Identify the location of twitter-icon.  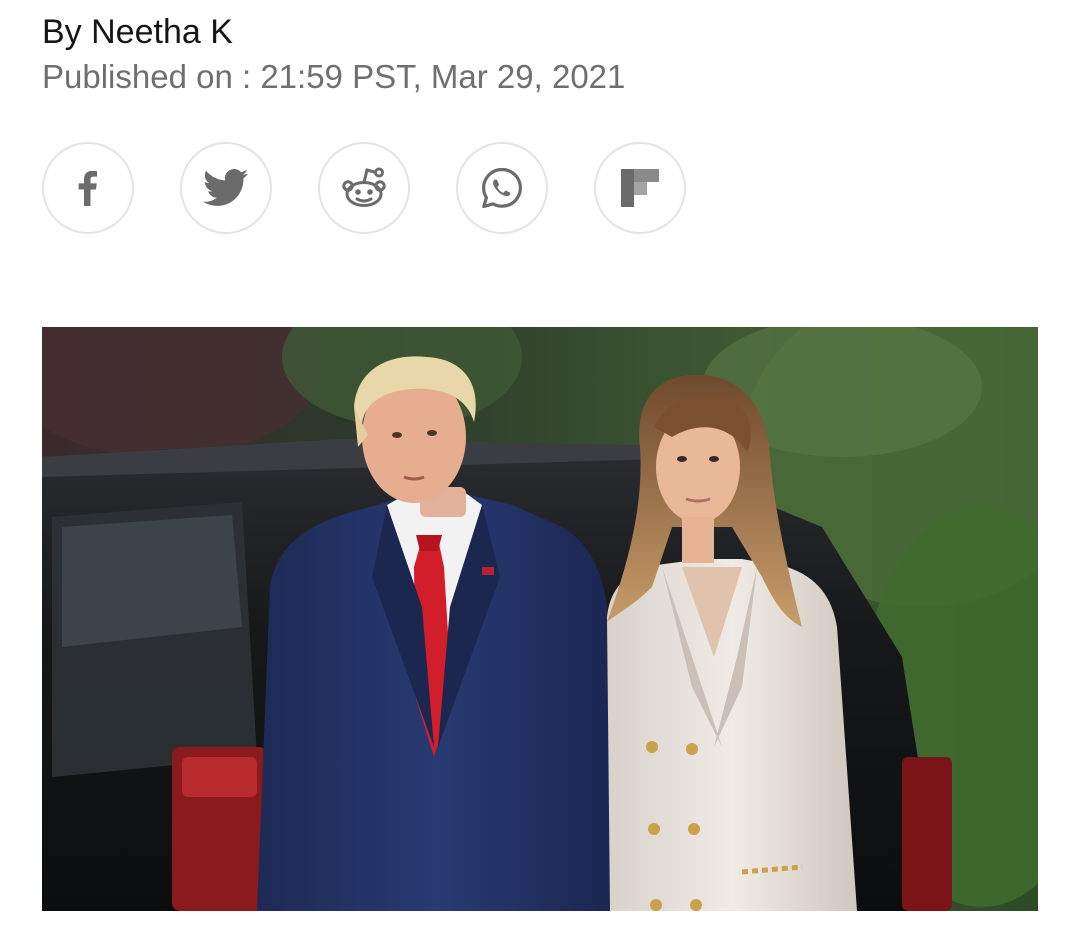
(226, 187).